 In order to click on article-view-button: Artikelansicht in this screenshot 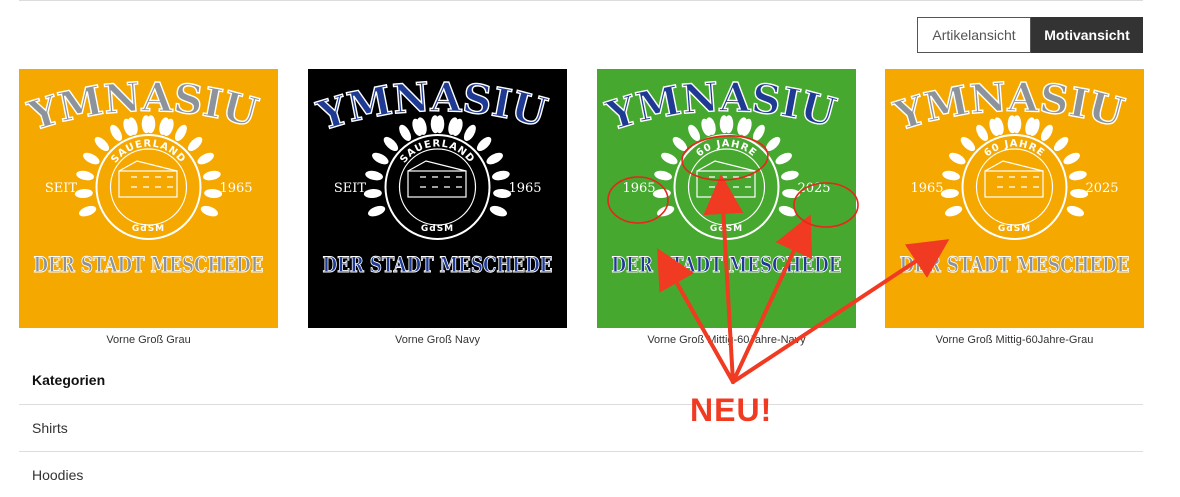, I will do `click(974, 35)`.